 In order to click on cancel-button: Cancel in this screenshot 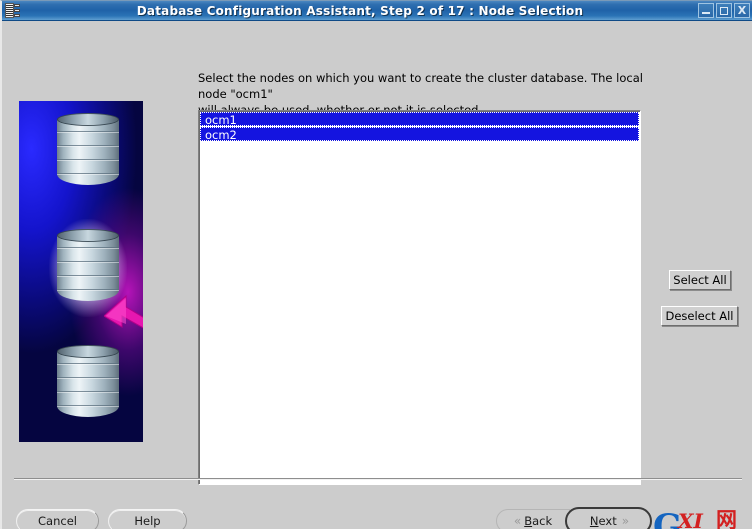, I will do `click(57, 519)`.